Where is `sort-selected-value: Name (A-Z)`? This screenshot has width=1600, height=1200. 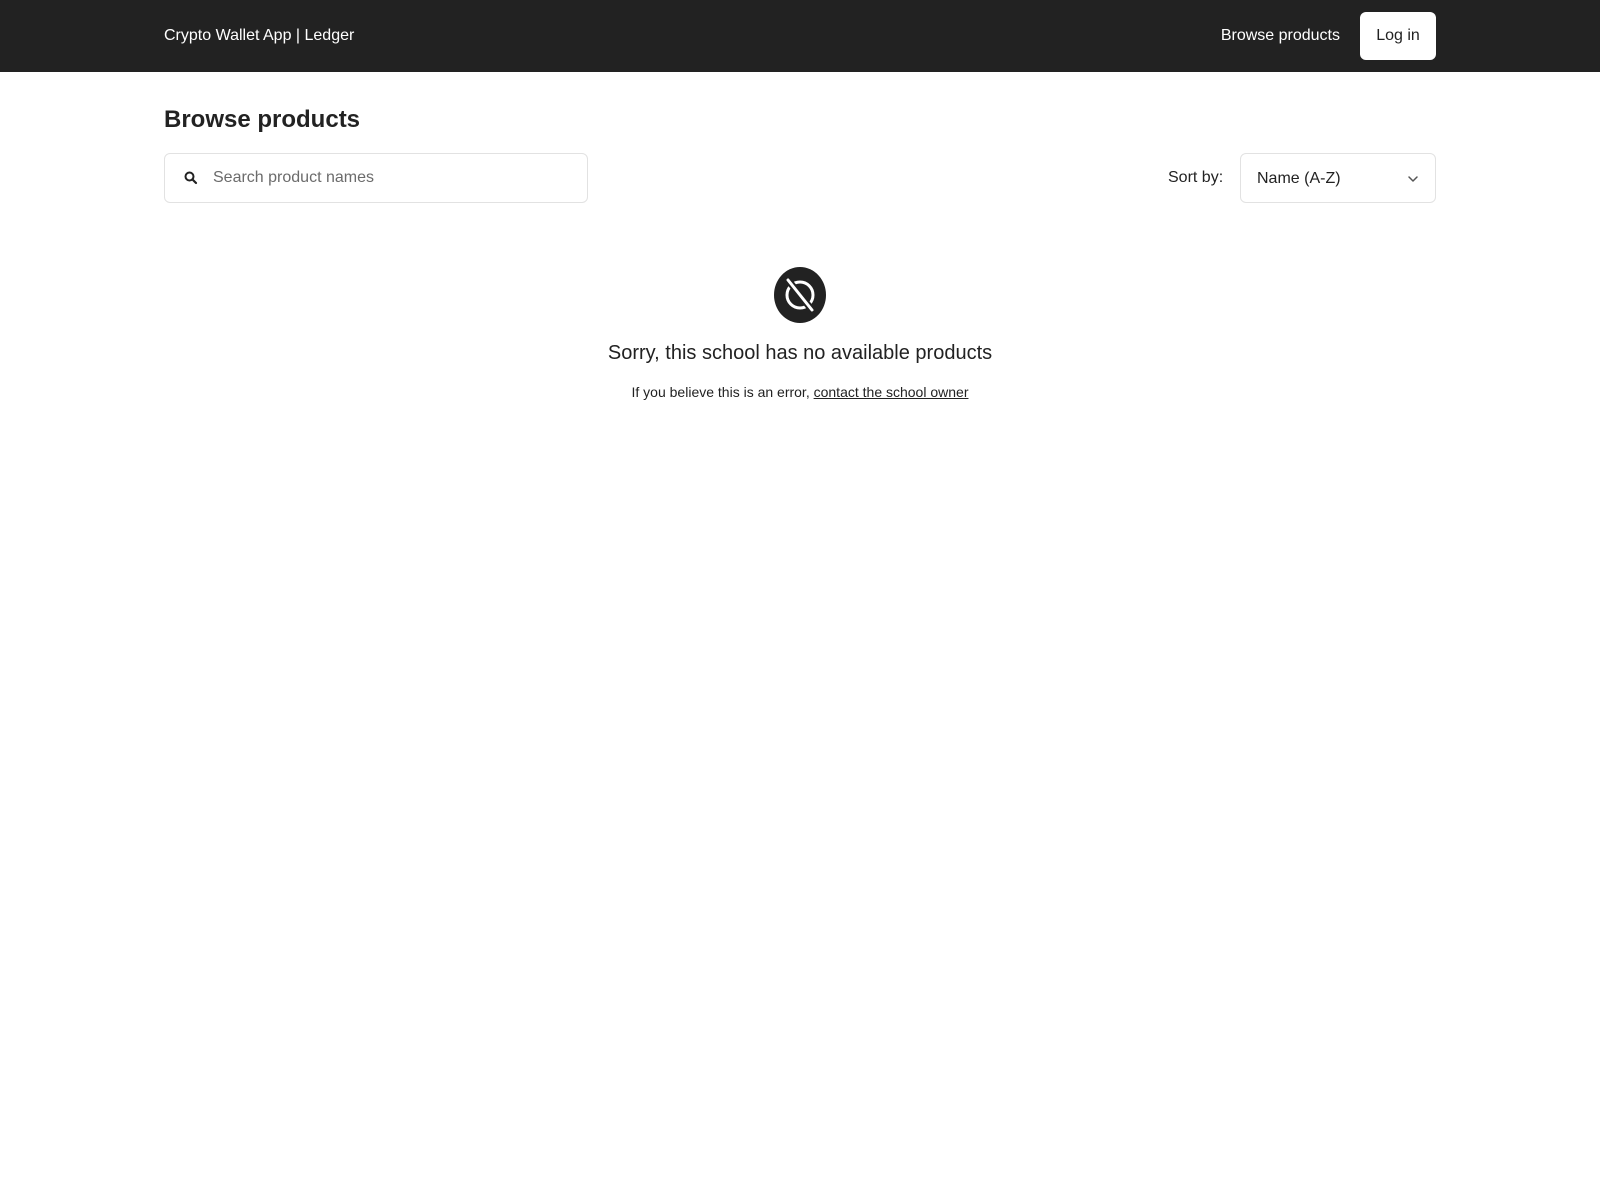 sort-selected-value: Name (A-Z) is located at coordinates (1299, 178).